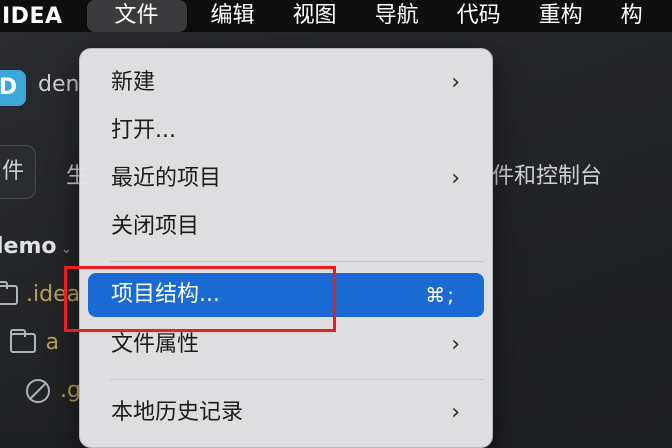 The image size is (672, 448). What do you see at coordinates (561, 16) in the screenshot?
I see `menu-refactor: 重构` at bounding box center [561, 16].